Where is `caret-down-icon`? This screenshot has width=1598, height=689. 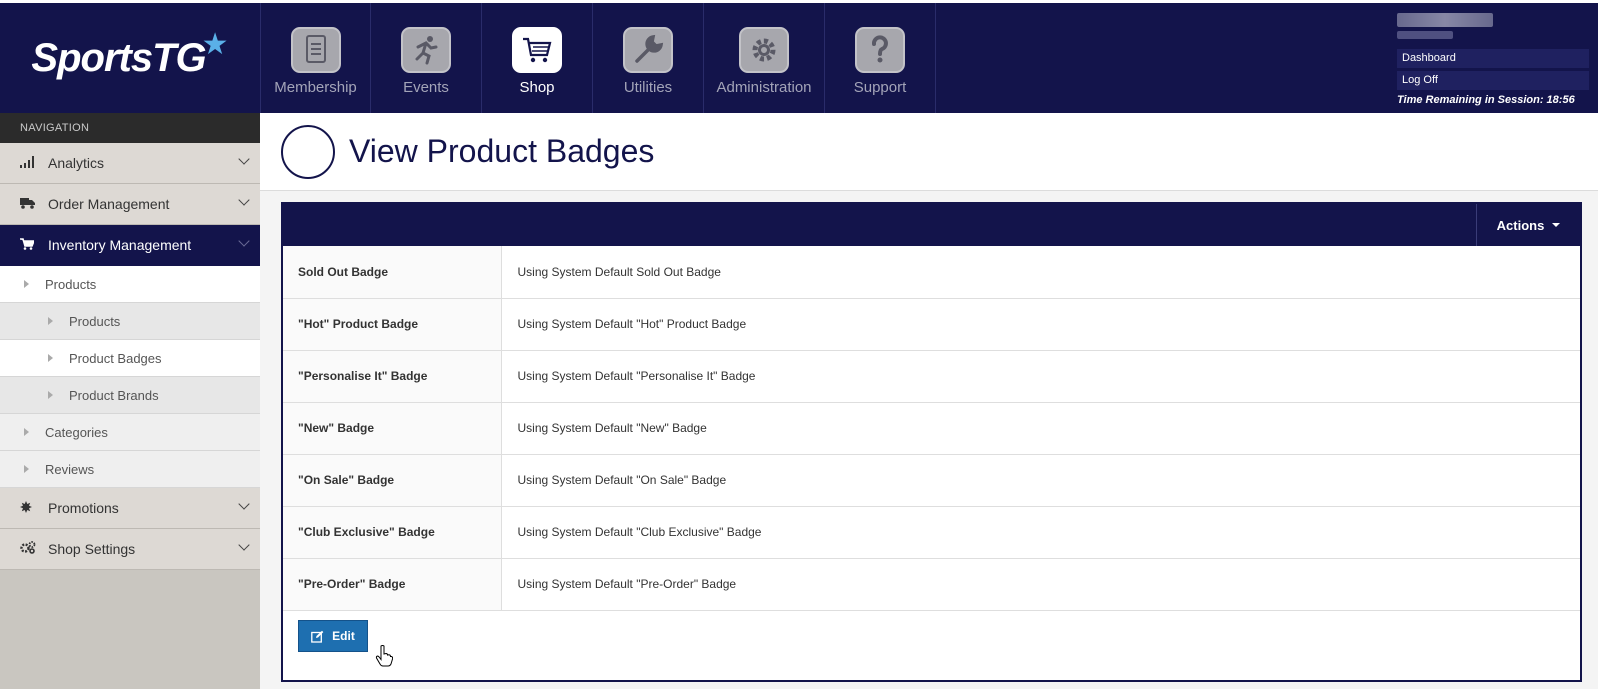 caret-down-icon is located at coordinates (1556, 225).